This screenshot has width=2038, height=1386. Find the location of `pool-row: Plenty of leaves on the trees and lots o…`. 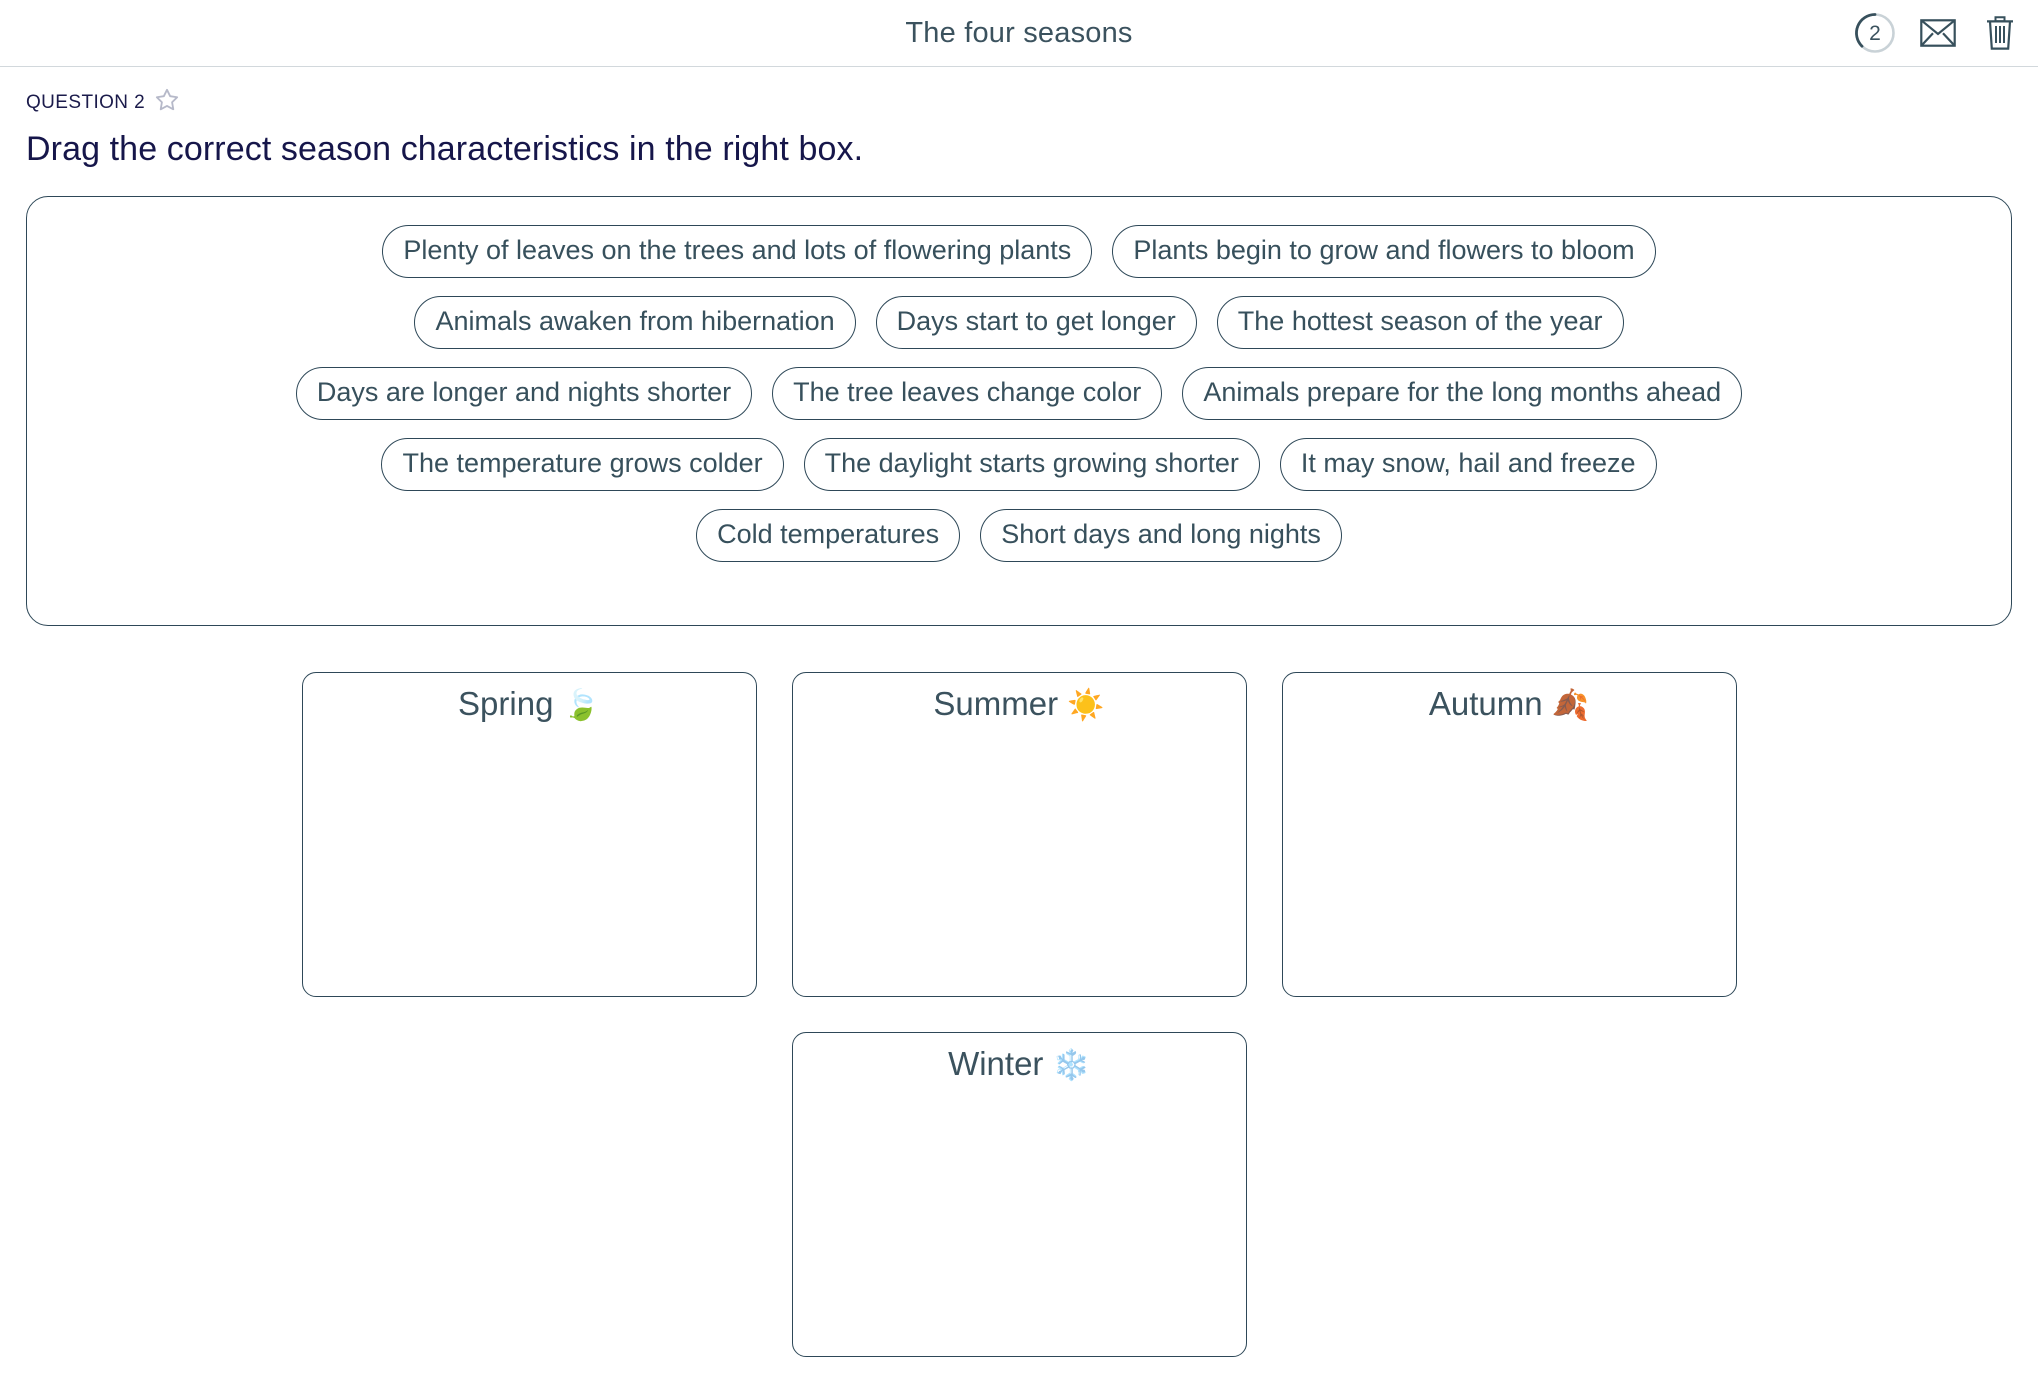

pool-row: Plenty of leaves on the trees and lots o… is located at coordinates (1019, 252).